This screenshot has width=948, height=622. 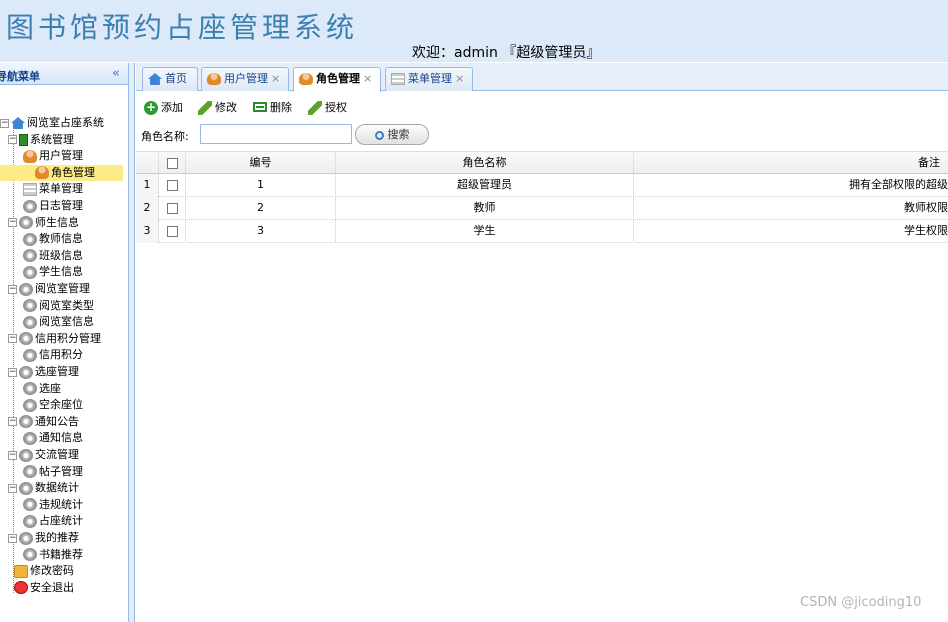 I want to click on nav-item: 学生信息, so click(x=53, y=272).